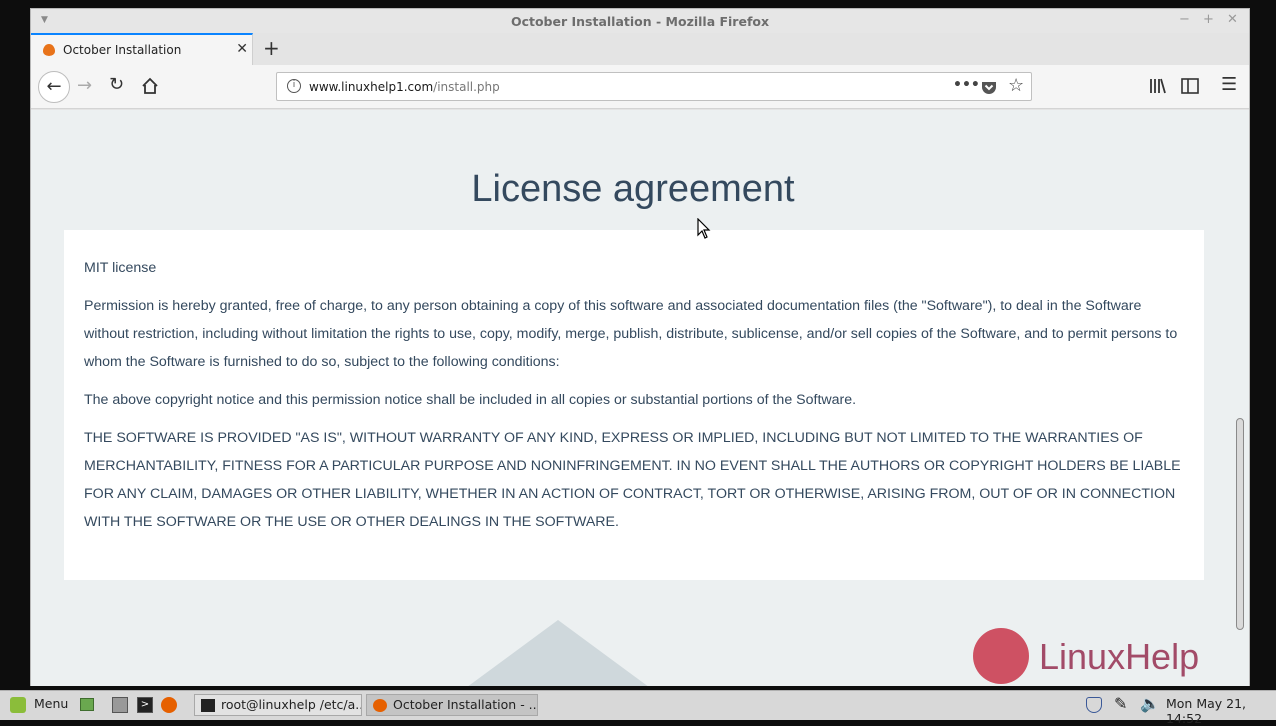  I want to click on tab-label: October Installation, so click(122, 50).